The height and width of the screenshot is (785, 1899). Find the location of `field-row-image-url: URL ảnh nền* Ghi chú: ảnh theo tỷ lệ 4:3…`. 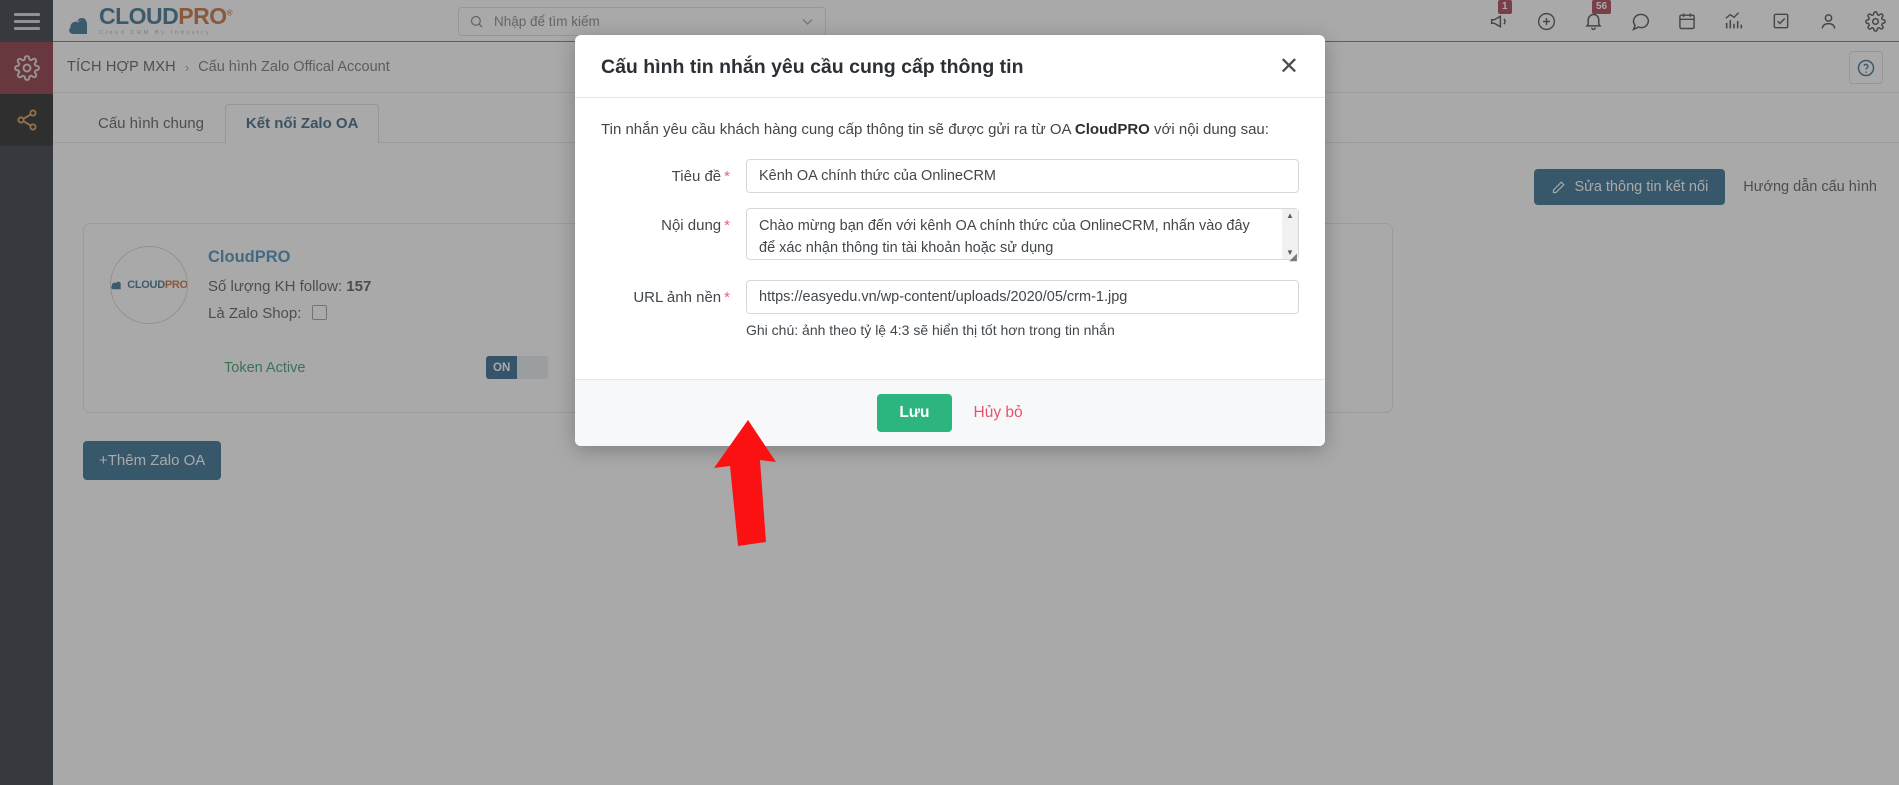

field-row-image-url: URL ảnh nền* Ghi chú: ảnh theo tỷ lệ 4:3… is located at coordinates (950, 309).